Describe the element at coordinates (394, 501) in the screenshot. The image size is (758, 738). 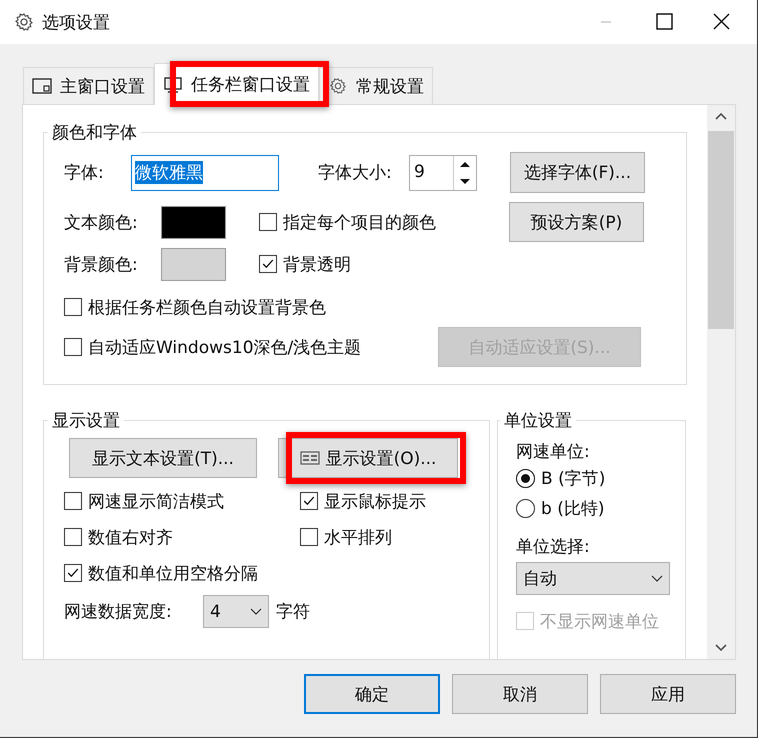
I see `checkbox: 显示鼠标提示` at that location.